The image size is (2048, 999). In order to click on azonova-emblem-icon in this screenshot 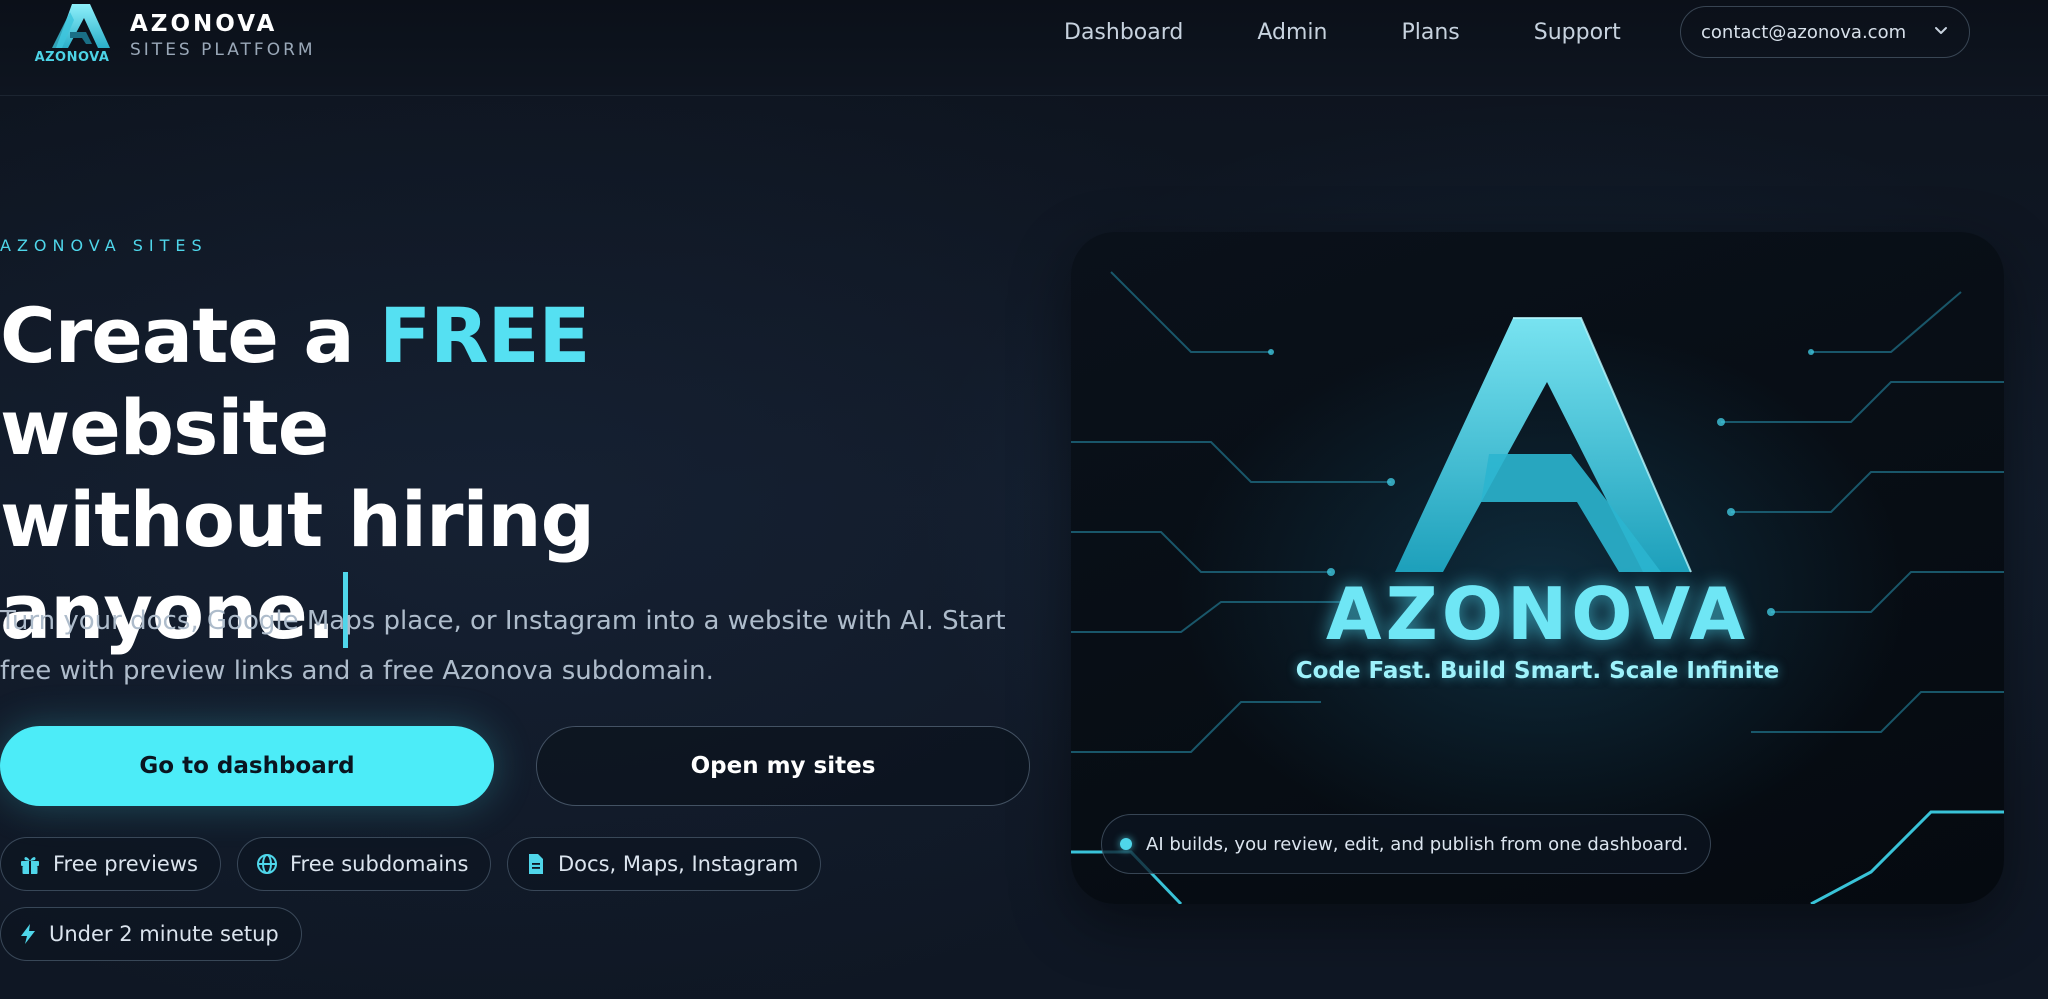, I will do `click(1543, 445)`.